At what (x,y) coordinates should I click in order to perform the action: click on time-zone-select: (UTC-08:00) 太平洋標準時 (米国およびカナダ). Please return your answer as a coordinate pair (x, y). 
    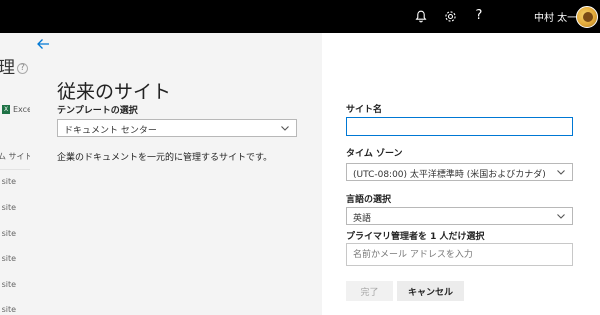
    Looking at the image, I should click on (459, 172).